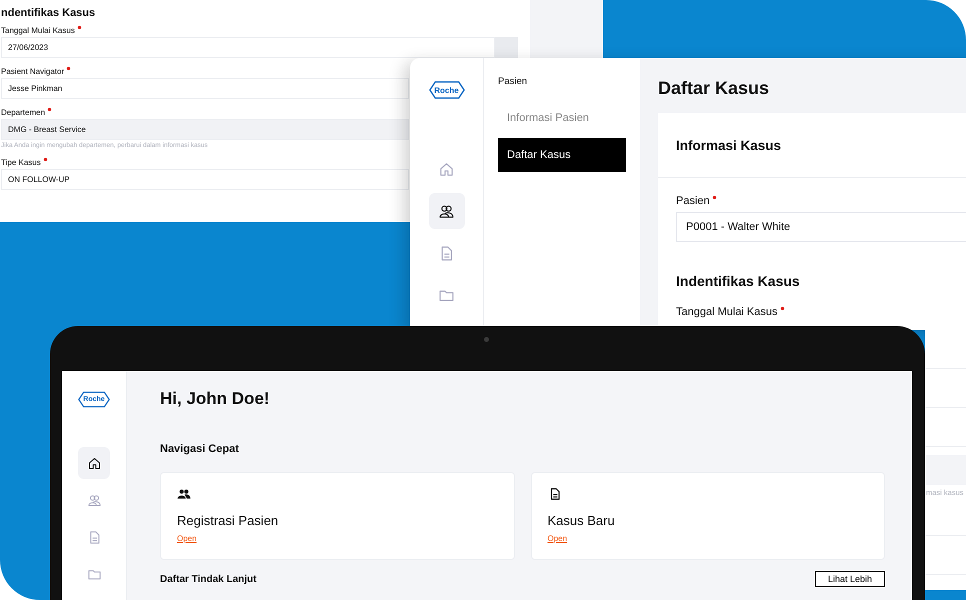  What do you see at coordinates (200, 449) in the screenshot?
I see `section-title: Navigasi Cepat` at bounding box center [200, 449].